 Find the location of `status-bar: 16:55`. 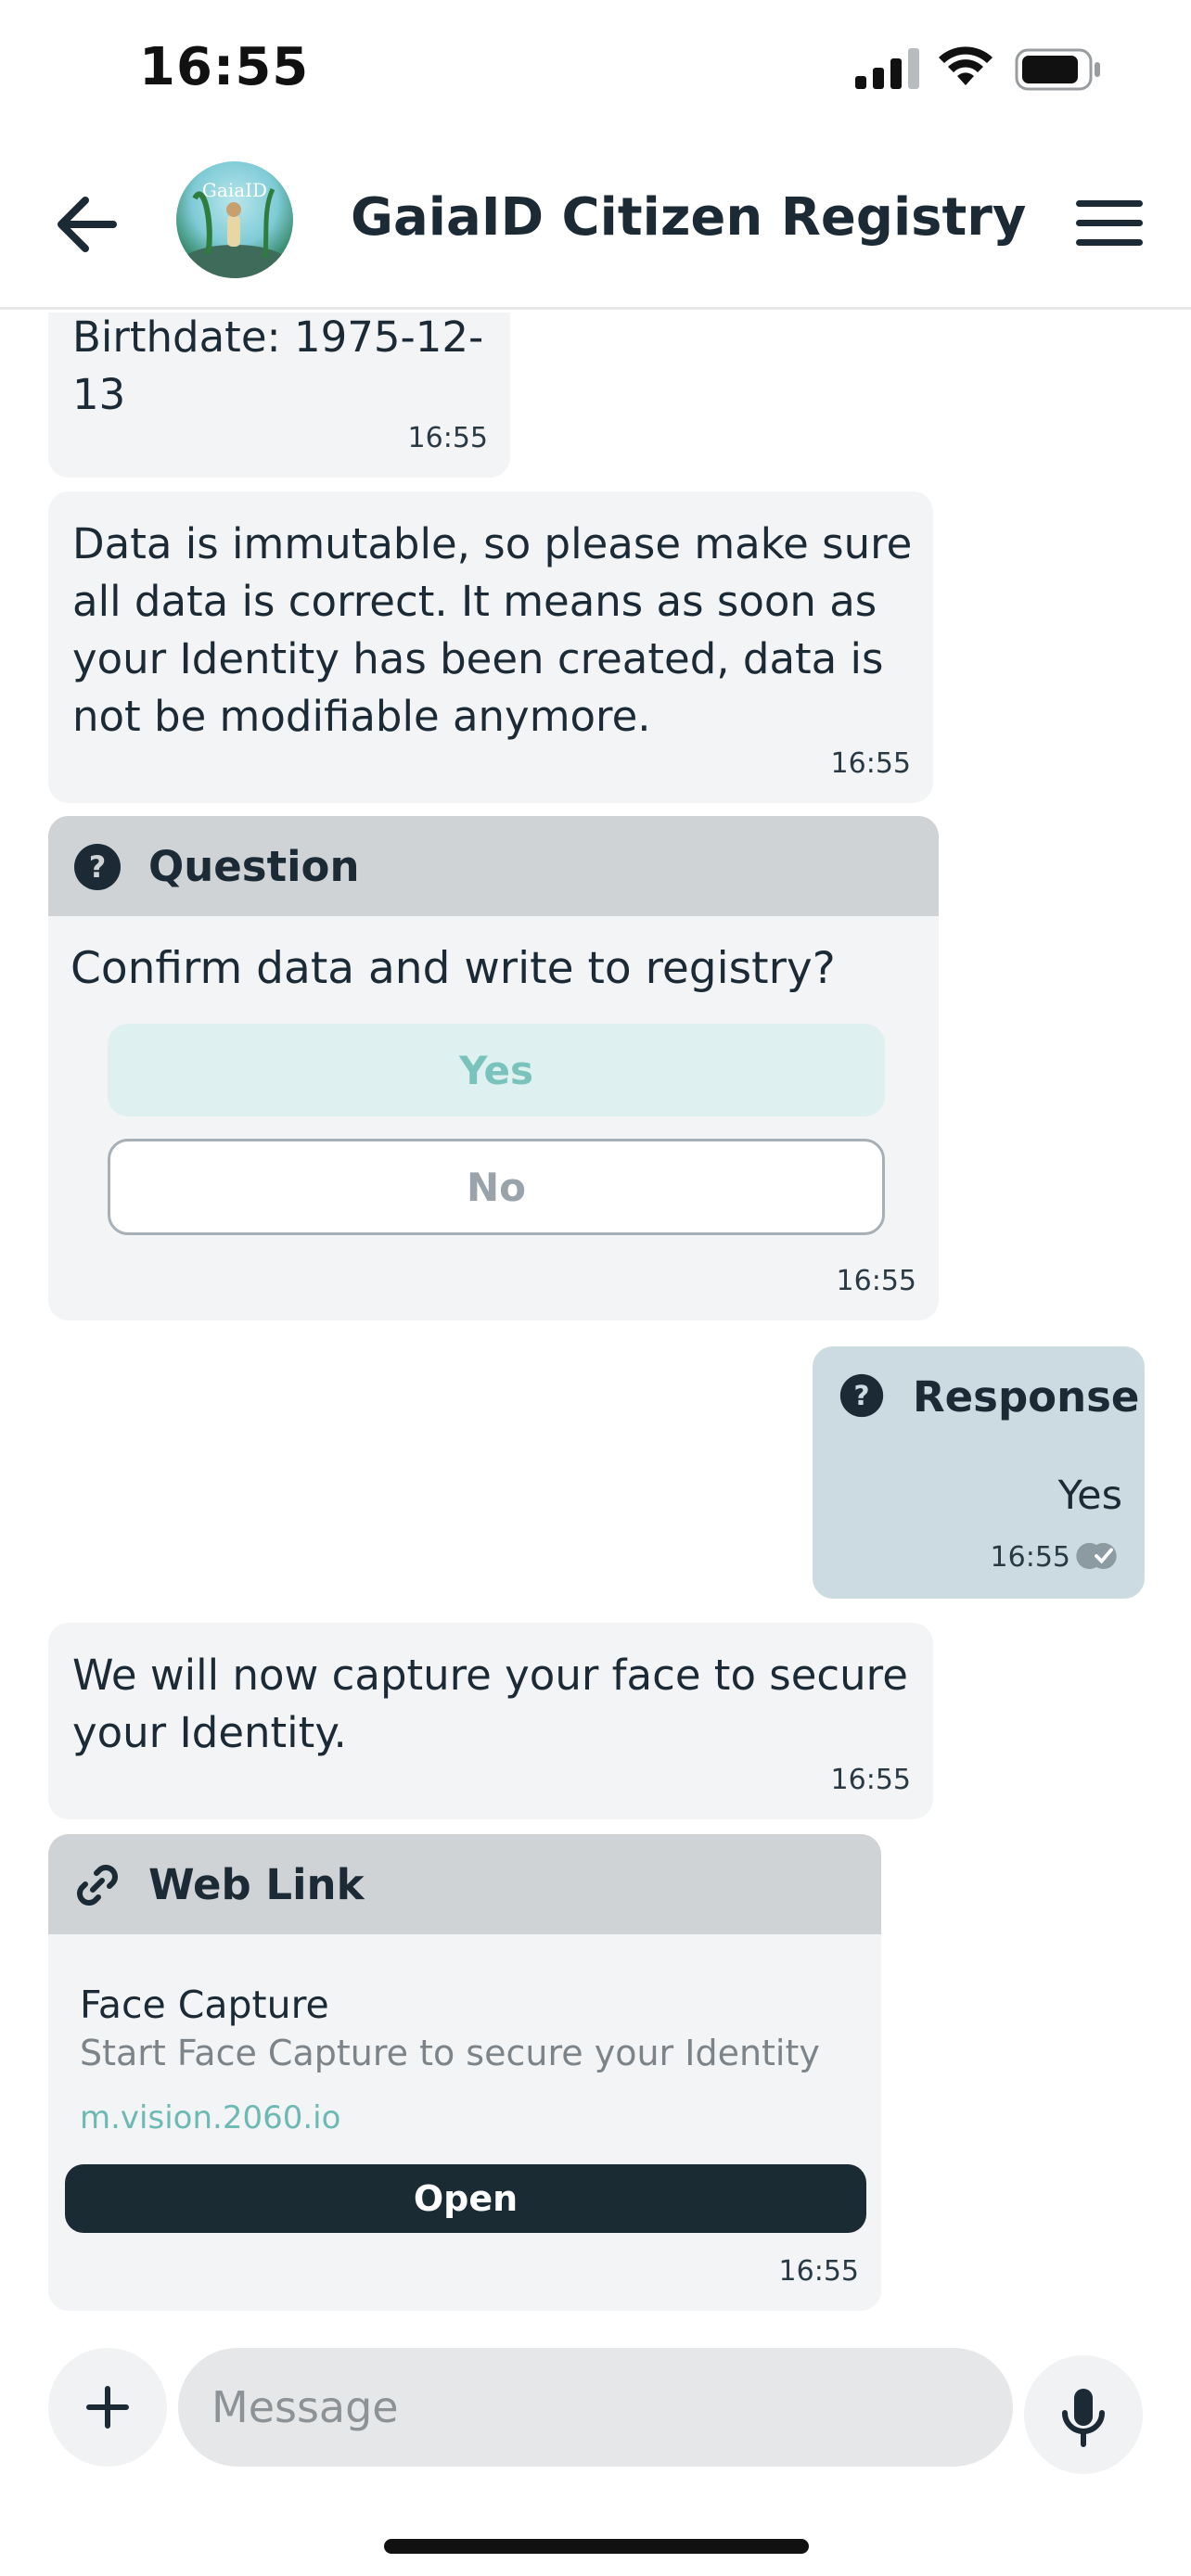

status-bar: 16:55 is located at coordinates (595, 69).